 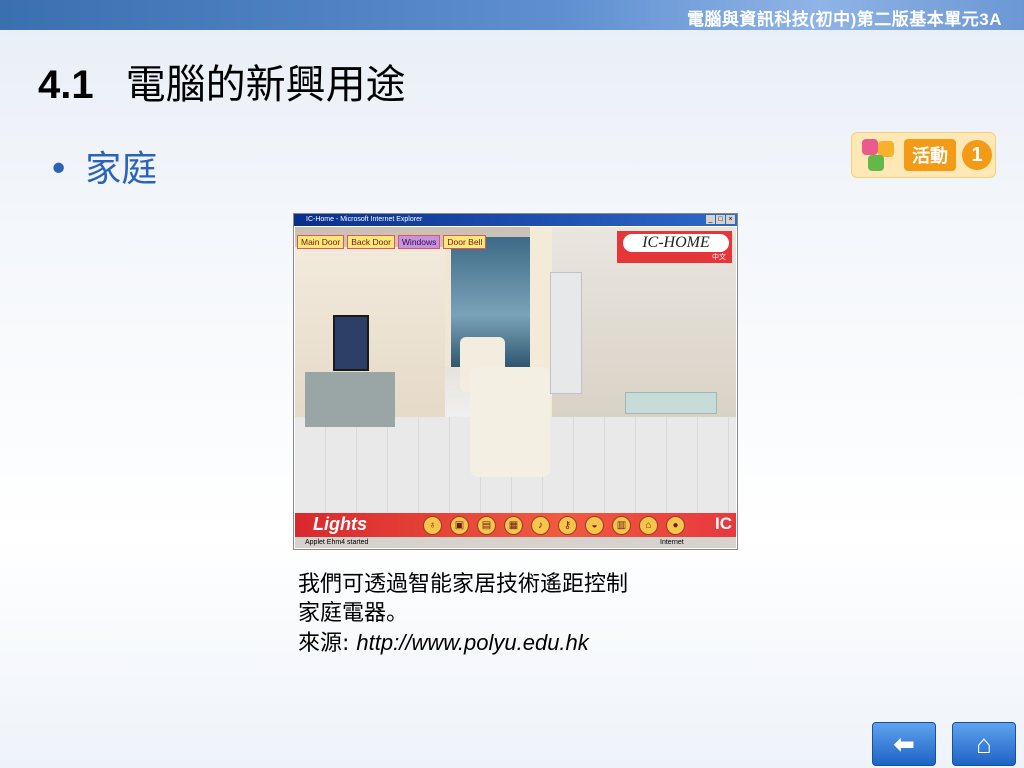 What do you see at coordinates (844, 19) in the screenshot?
I see `course-title: 電腦與資訊科技(初中)第二版基本單元3A` at bounding box center [844, 19].